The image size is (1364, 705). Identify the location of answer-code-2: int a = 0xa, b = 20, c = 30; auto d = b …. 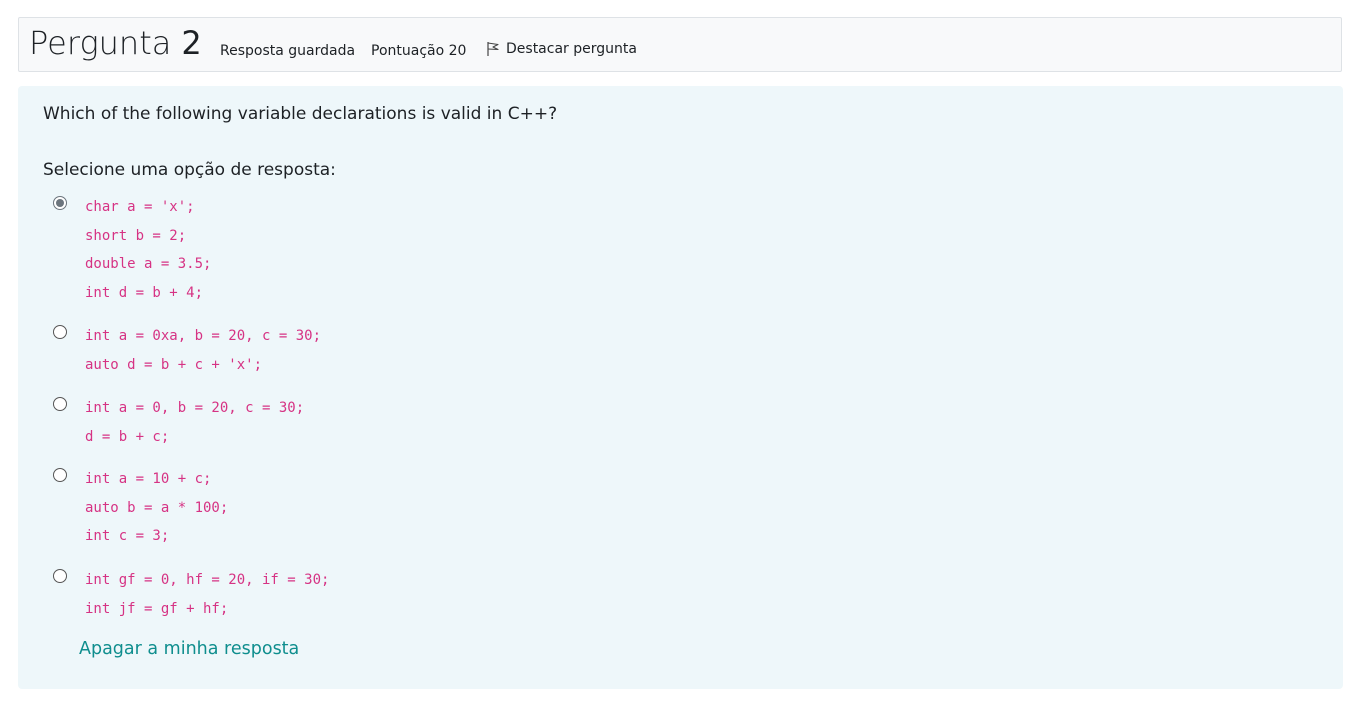
(203, 350).